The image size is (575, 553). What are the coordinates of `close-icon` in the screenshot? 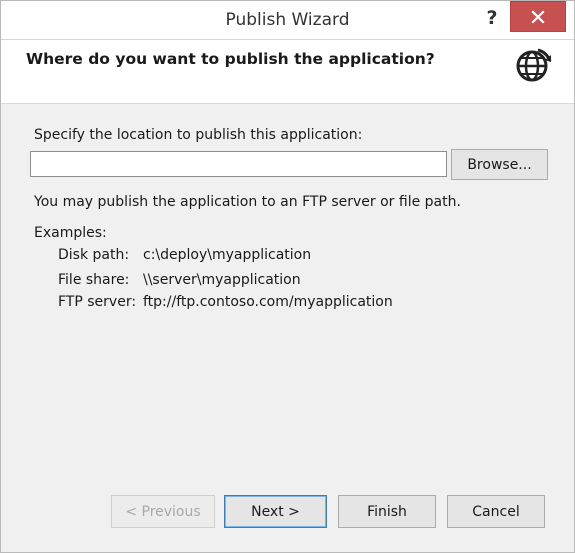 It's located at (538, 16).